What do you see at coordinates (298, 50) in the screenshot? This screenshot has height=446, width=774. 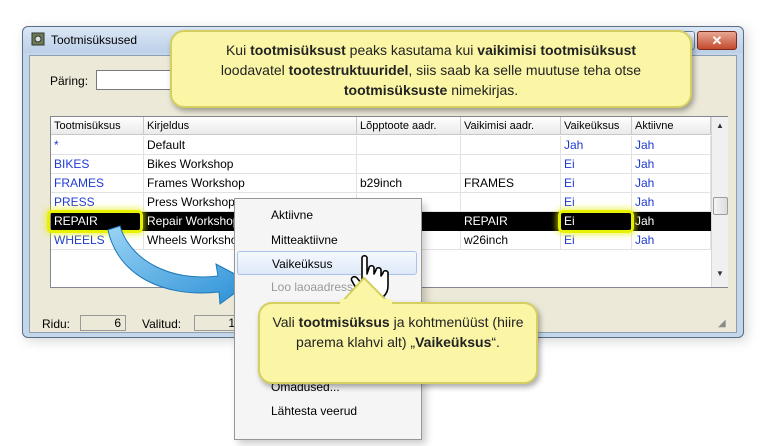 I see `callout-top-bold-1: tootmisüksust` at bounding box center [298, 50].